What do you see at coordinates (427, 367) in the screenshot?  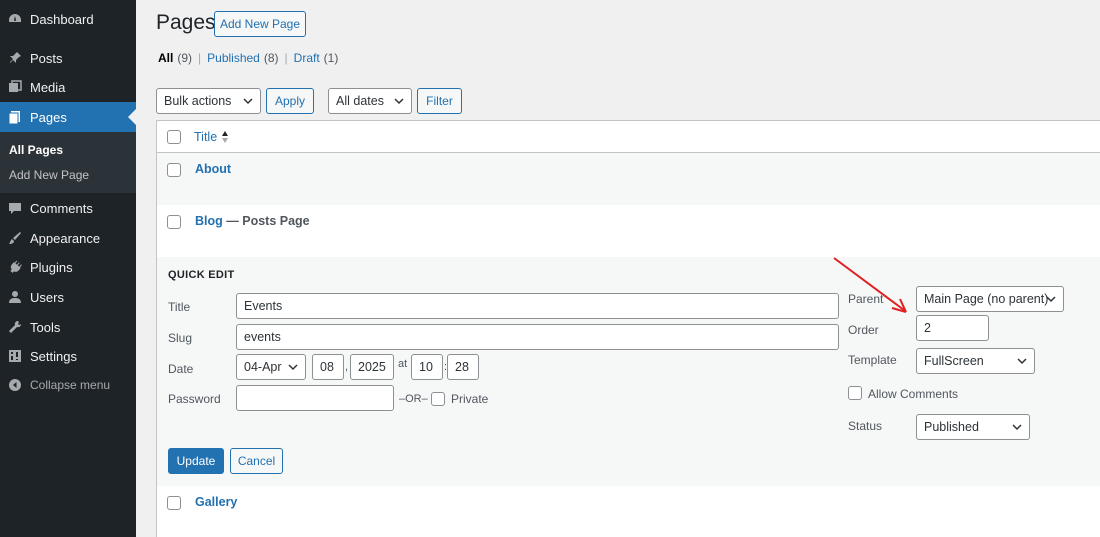 I see `hour-field: 10` at bounding box center [427, 367].